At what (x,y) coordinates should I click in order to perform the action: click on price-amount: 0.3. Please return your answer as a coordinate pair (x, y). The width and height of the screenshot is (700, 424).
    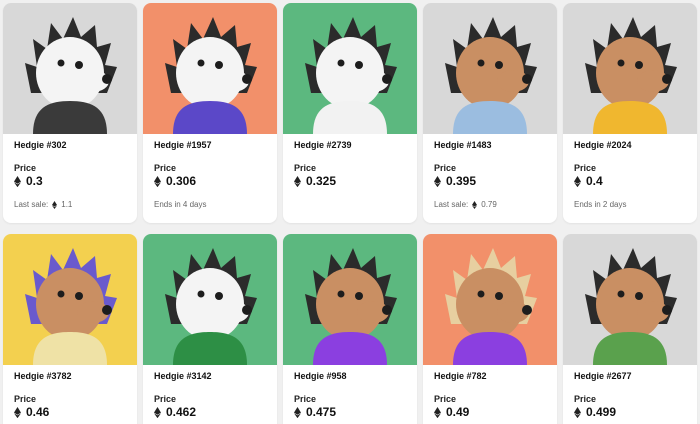
    Looking at the image, I should click on (34, 181).